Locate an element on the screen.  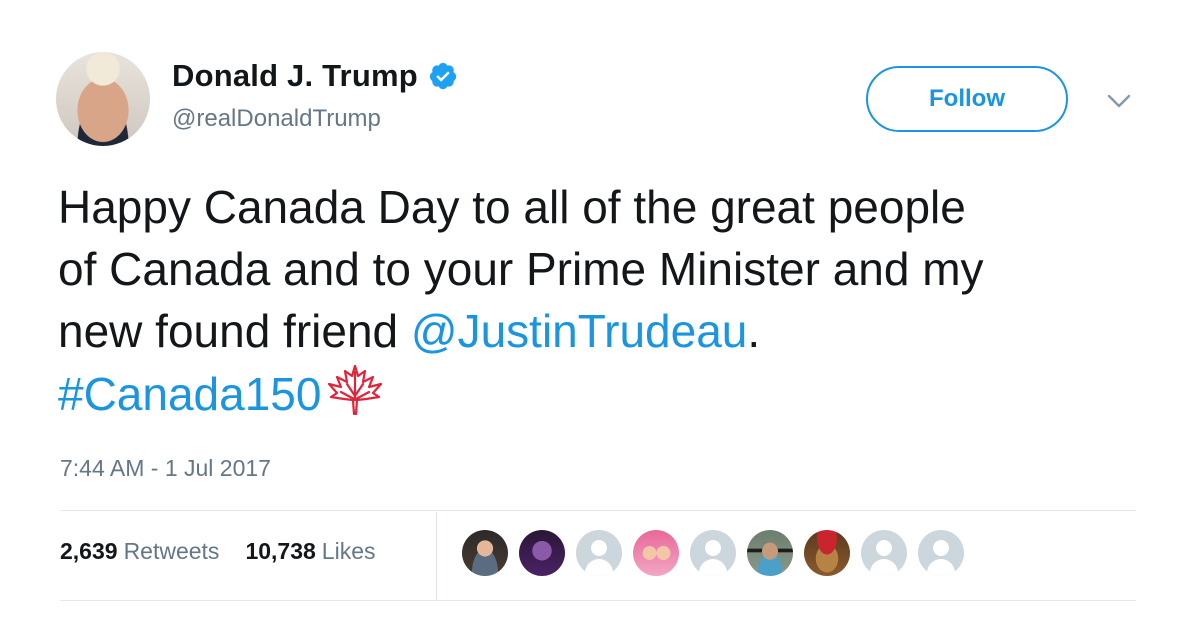
chevron-down-icon is located at coordinates (1119, 101).